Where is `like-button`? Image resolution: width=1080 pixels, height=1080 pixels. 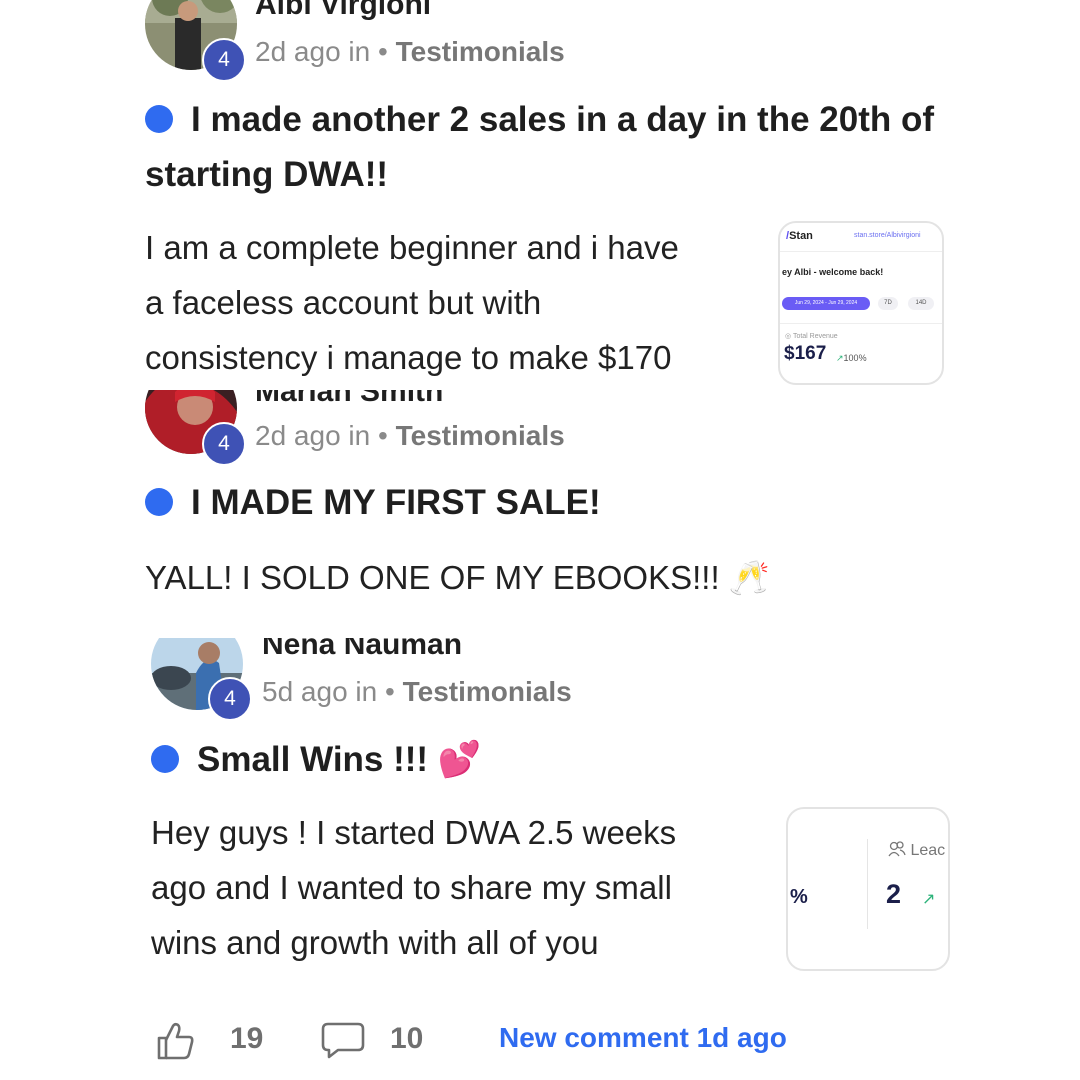 like-button is located at coordinates (176, 1043).